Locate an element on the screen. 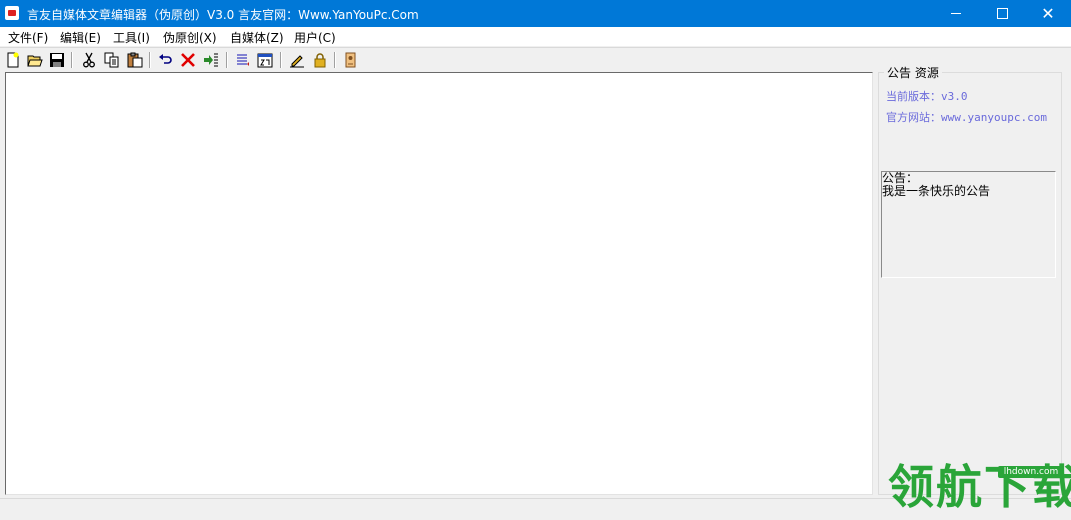 This screenshot has height=520, width=1071. list-icon is located at coordinates (243, 60).